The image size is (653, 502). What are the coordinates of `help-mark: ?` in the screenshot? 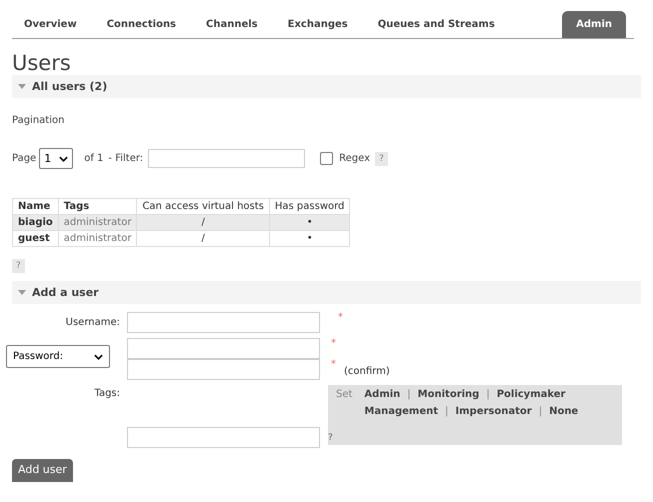 It's located at (471, 438).